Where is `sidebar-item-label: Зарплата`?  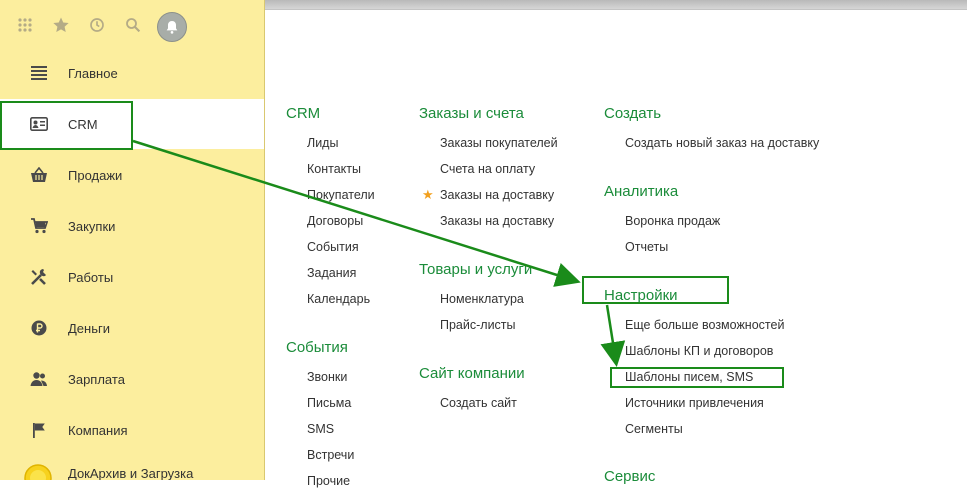
sidebar-item-label: Зарплата is located at coordinates (96, 379).